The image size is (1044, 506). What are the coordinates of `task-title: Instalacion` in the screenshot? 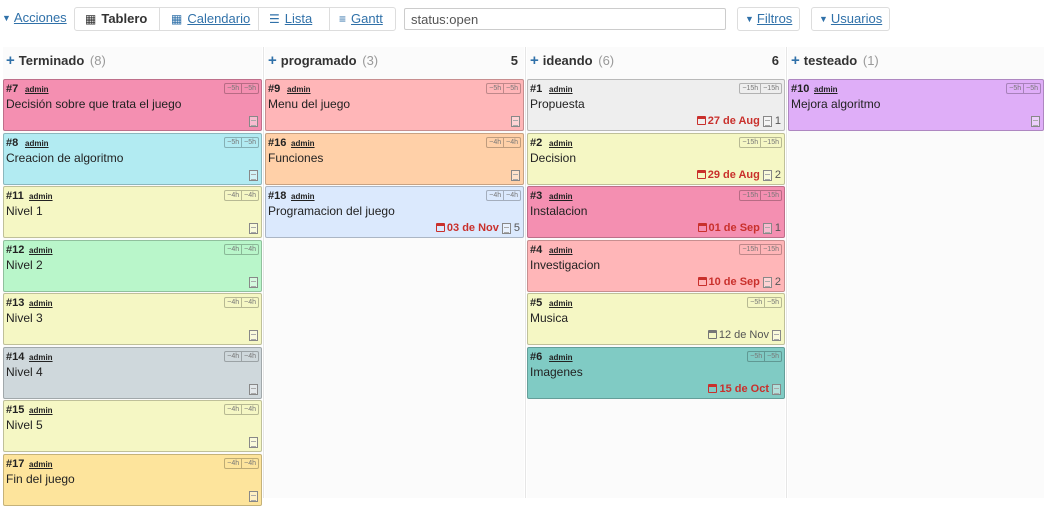 It's located at (558, 211).